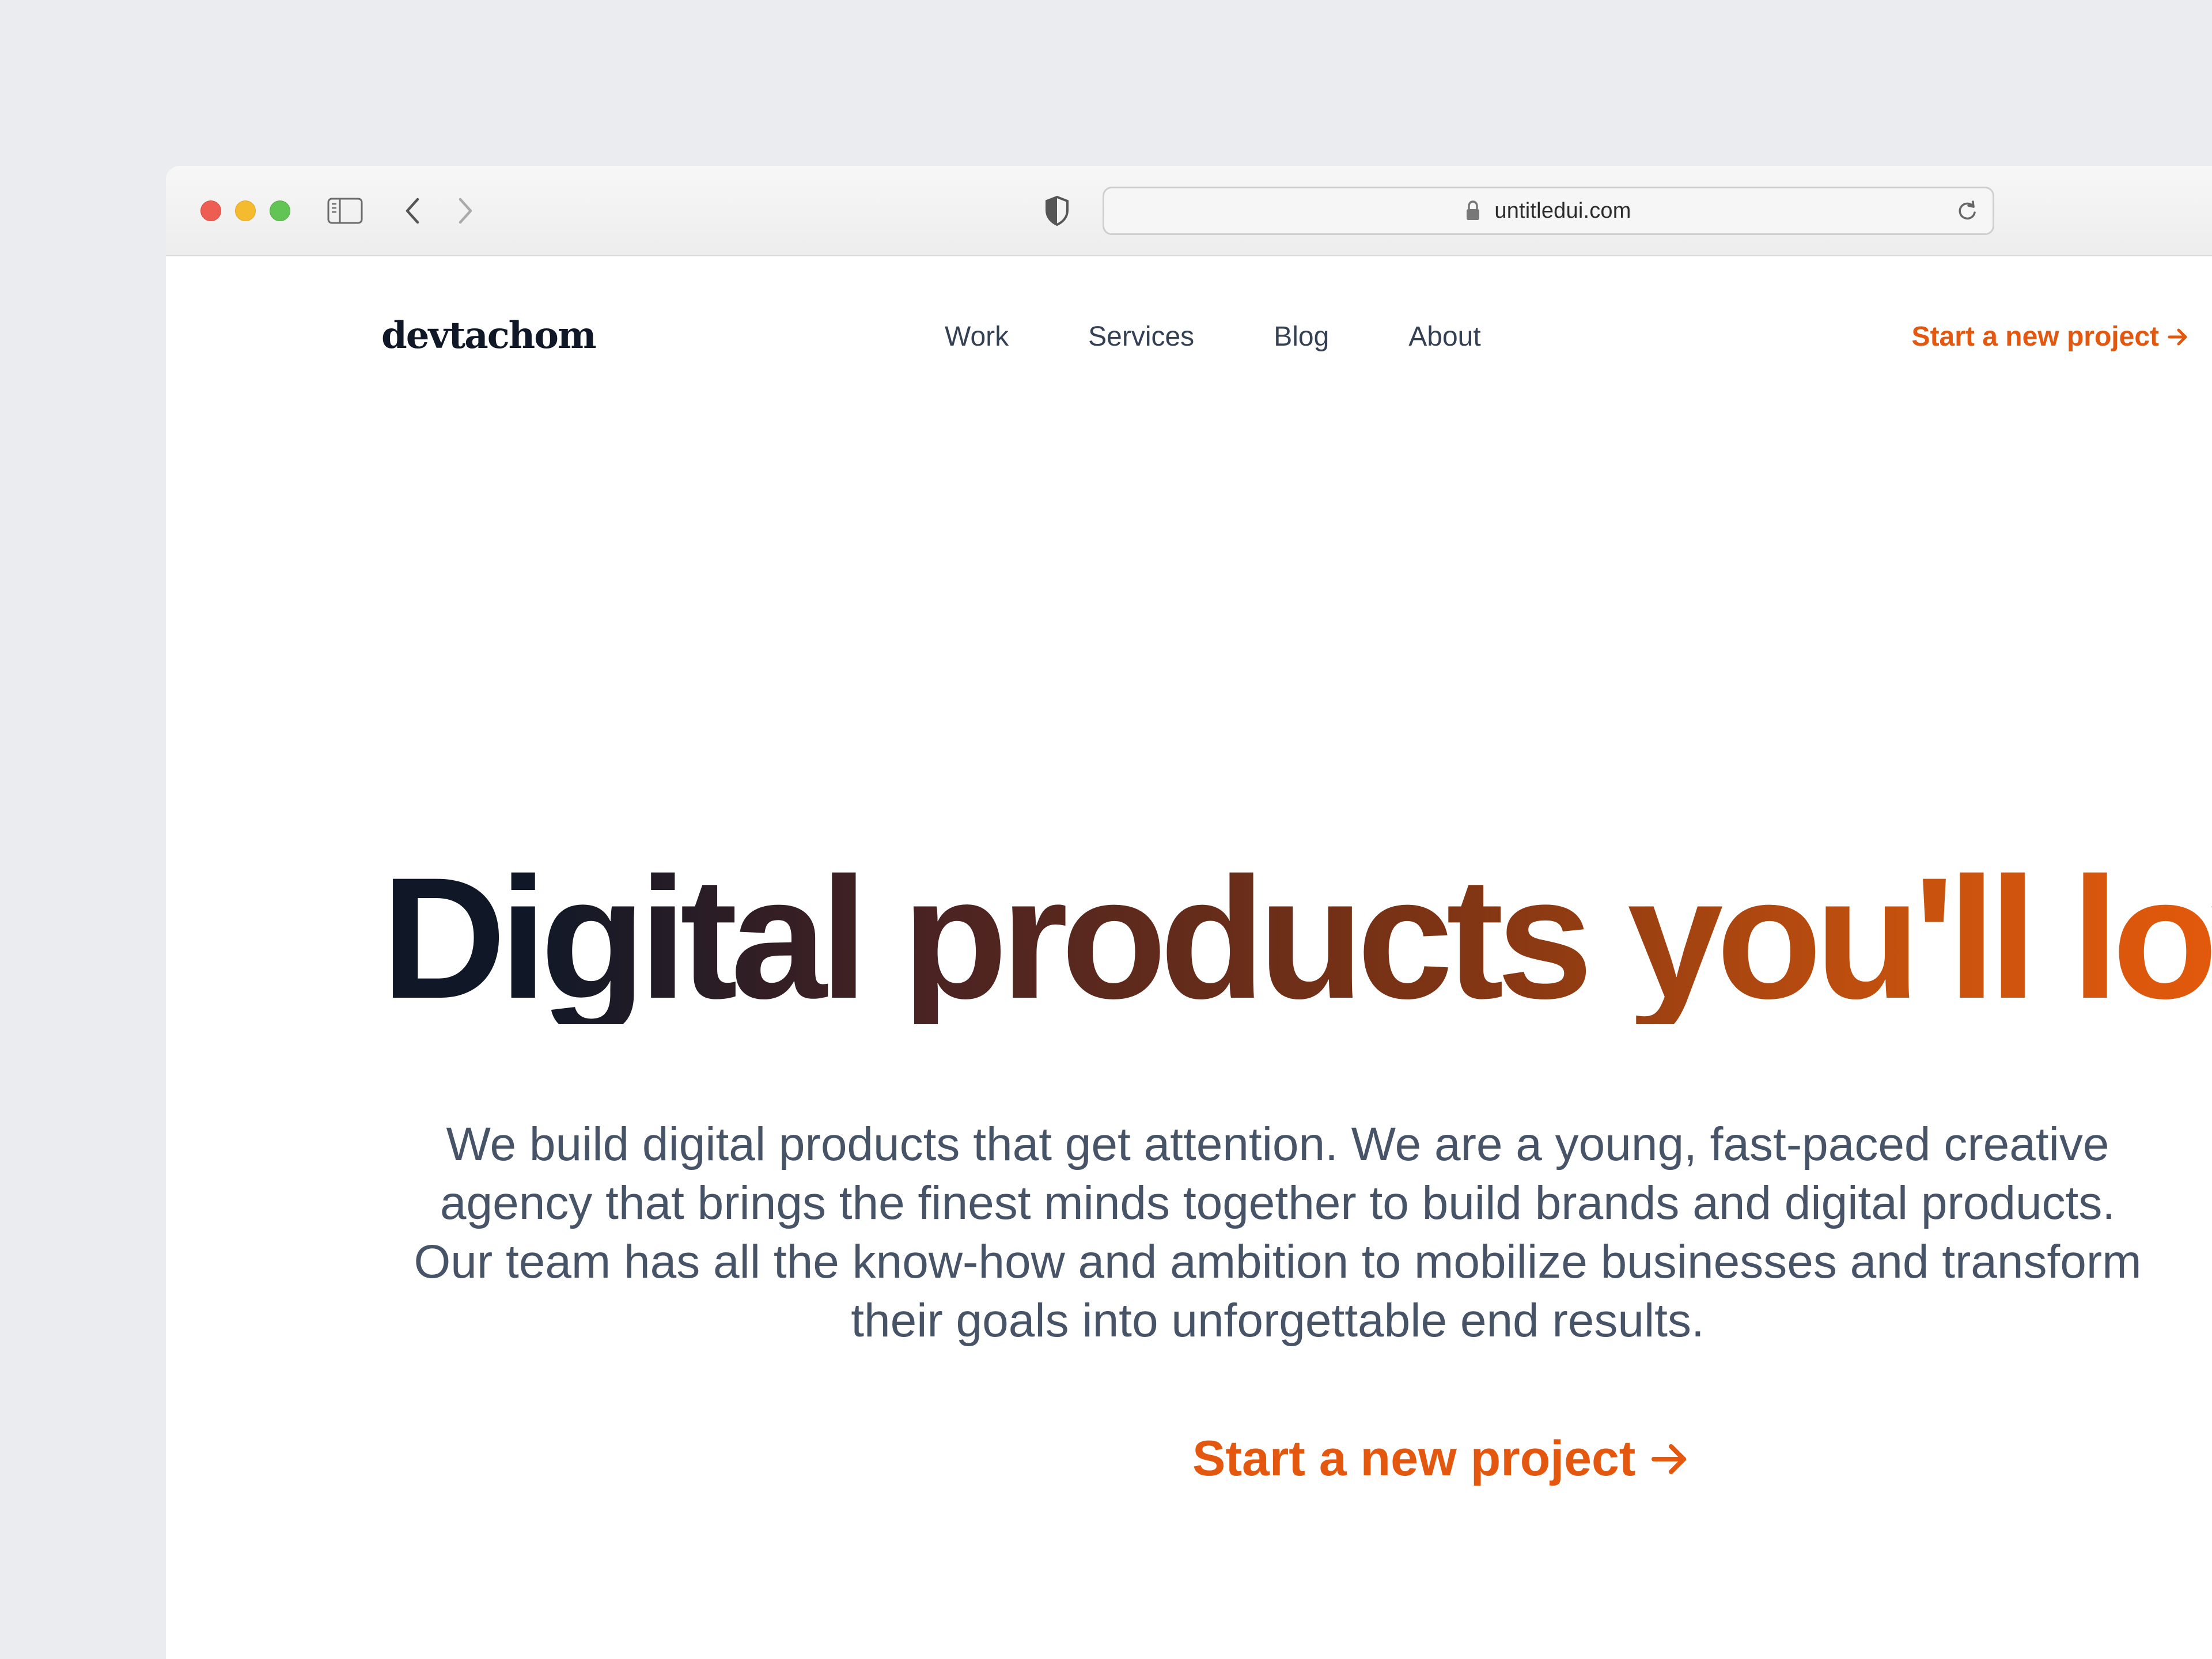 The height and width of the screenshot is (1659, 2212). I want to click on chevron-right-icon, so click(465, 211).